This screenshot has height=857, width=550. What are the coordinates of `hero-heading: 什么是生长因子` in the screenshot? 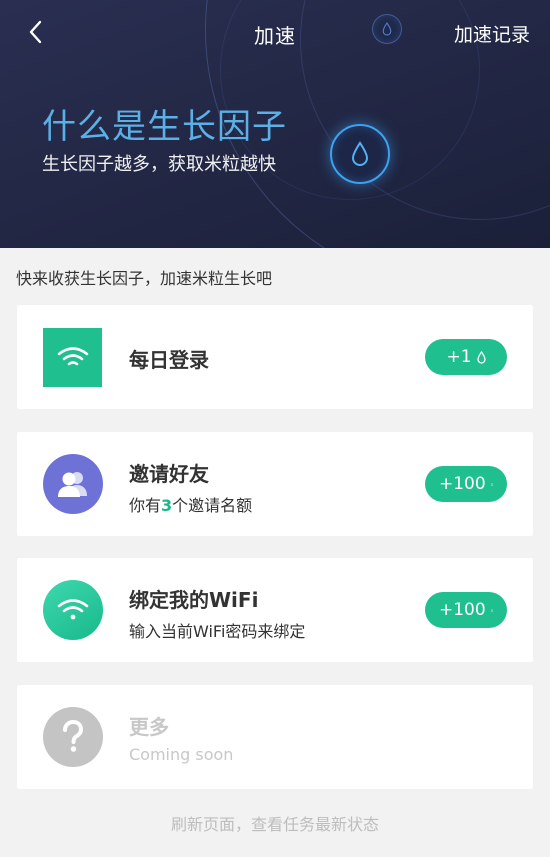 It's located at (164, 123).